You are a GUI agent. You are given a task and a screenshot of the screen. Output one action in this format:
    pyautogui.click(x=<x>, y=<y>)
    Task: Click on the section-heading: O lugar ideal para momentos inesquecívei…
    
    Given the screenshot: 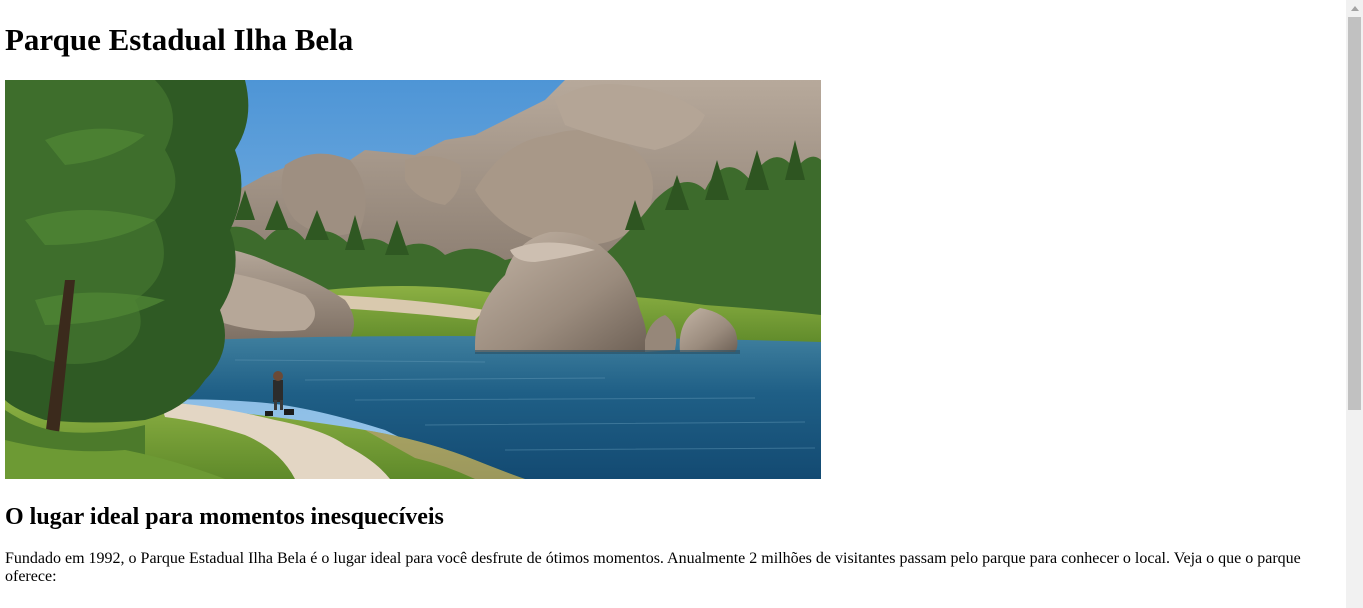 What is the action you would take?
    pyautogui.click(x=224, y=517)
    